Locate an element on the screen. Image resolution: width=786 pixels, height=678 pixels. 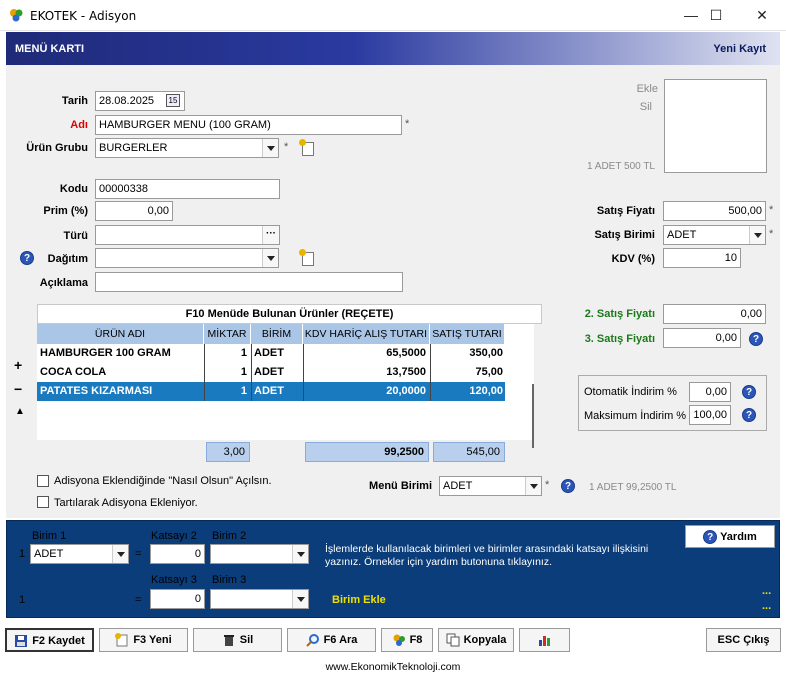
nasil-olsun-checkbox is located at coordinates (43, 481).